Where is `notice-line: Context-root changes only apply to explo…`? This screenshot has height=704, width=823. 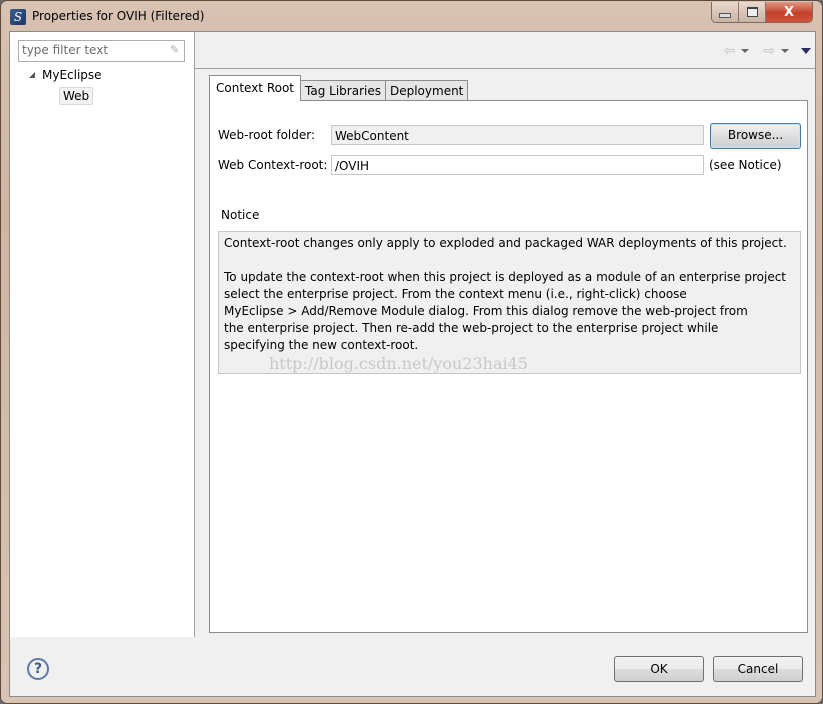
notice-line: Context-root changes only apply to explo… is located at coordinates (505, 243).